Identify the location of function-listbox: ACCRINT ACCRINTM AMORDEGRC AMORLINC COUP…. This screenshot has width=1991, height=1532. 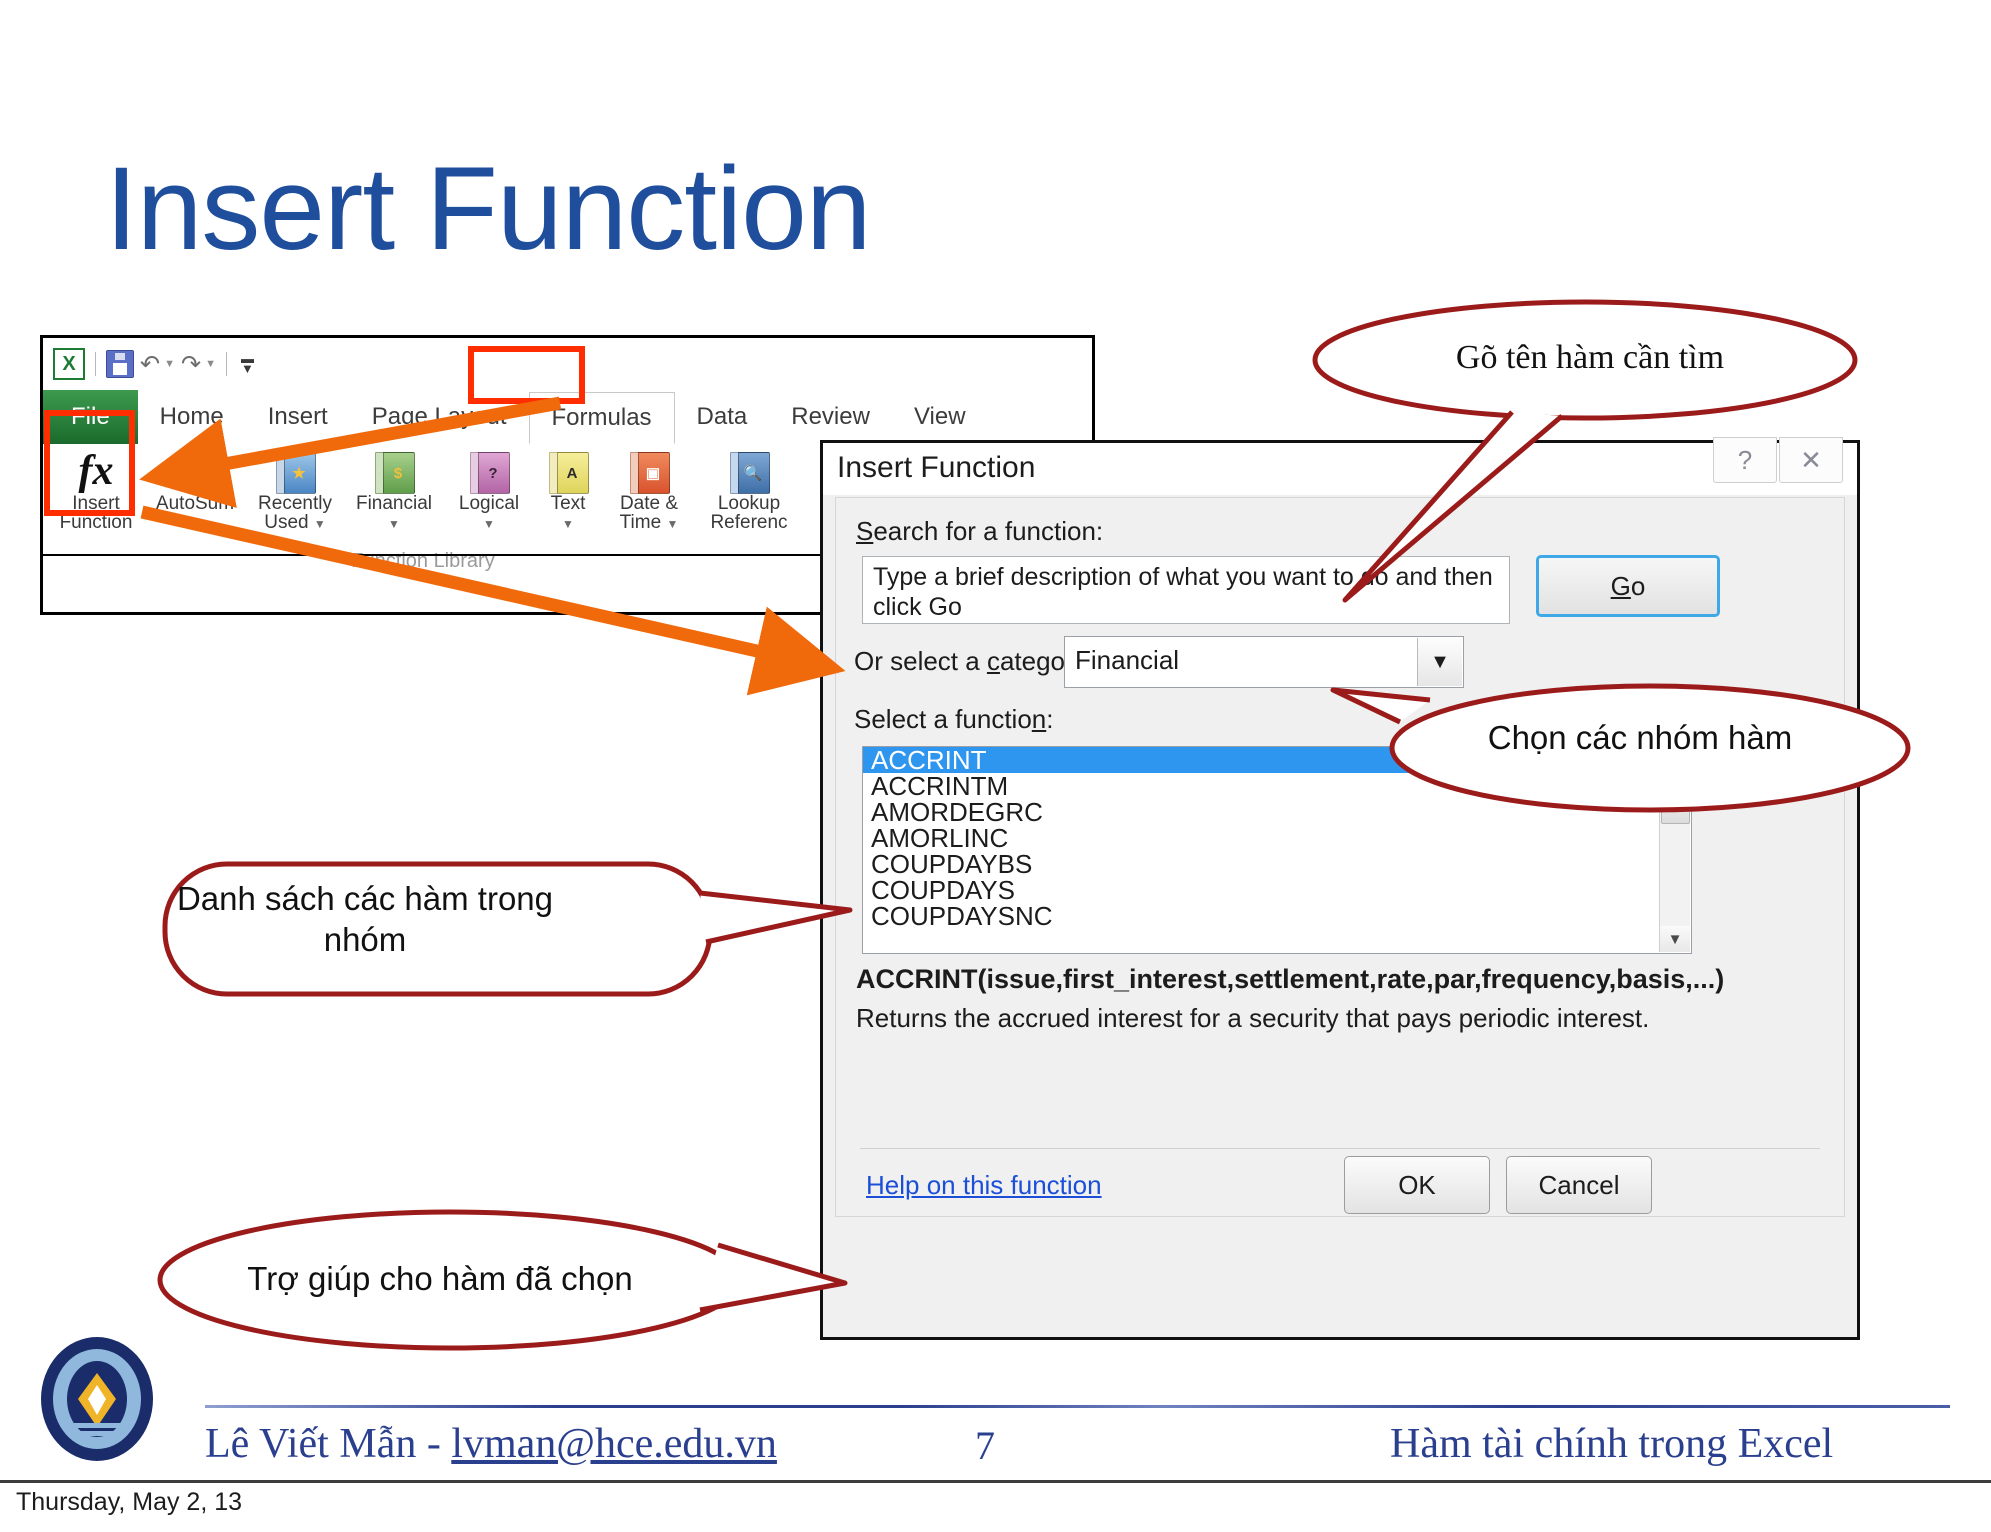
(1277, 850).